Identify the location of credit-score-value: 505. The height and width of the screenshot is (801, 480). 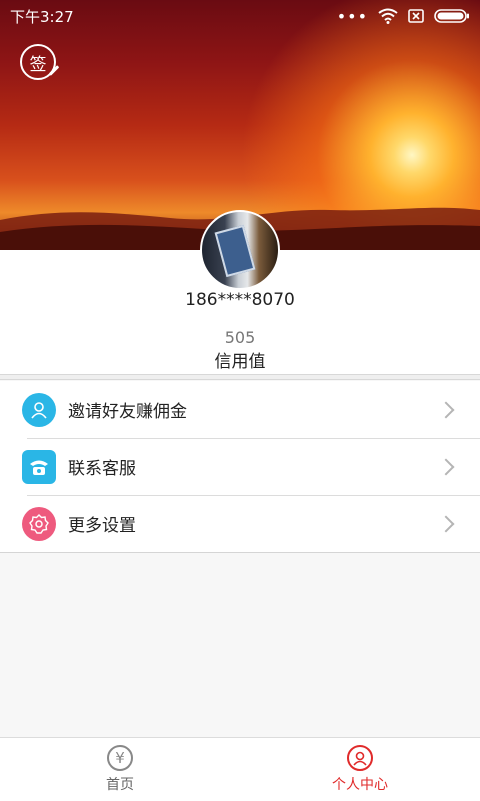
(240, 337).